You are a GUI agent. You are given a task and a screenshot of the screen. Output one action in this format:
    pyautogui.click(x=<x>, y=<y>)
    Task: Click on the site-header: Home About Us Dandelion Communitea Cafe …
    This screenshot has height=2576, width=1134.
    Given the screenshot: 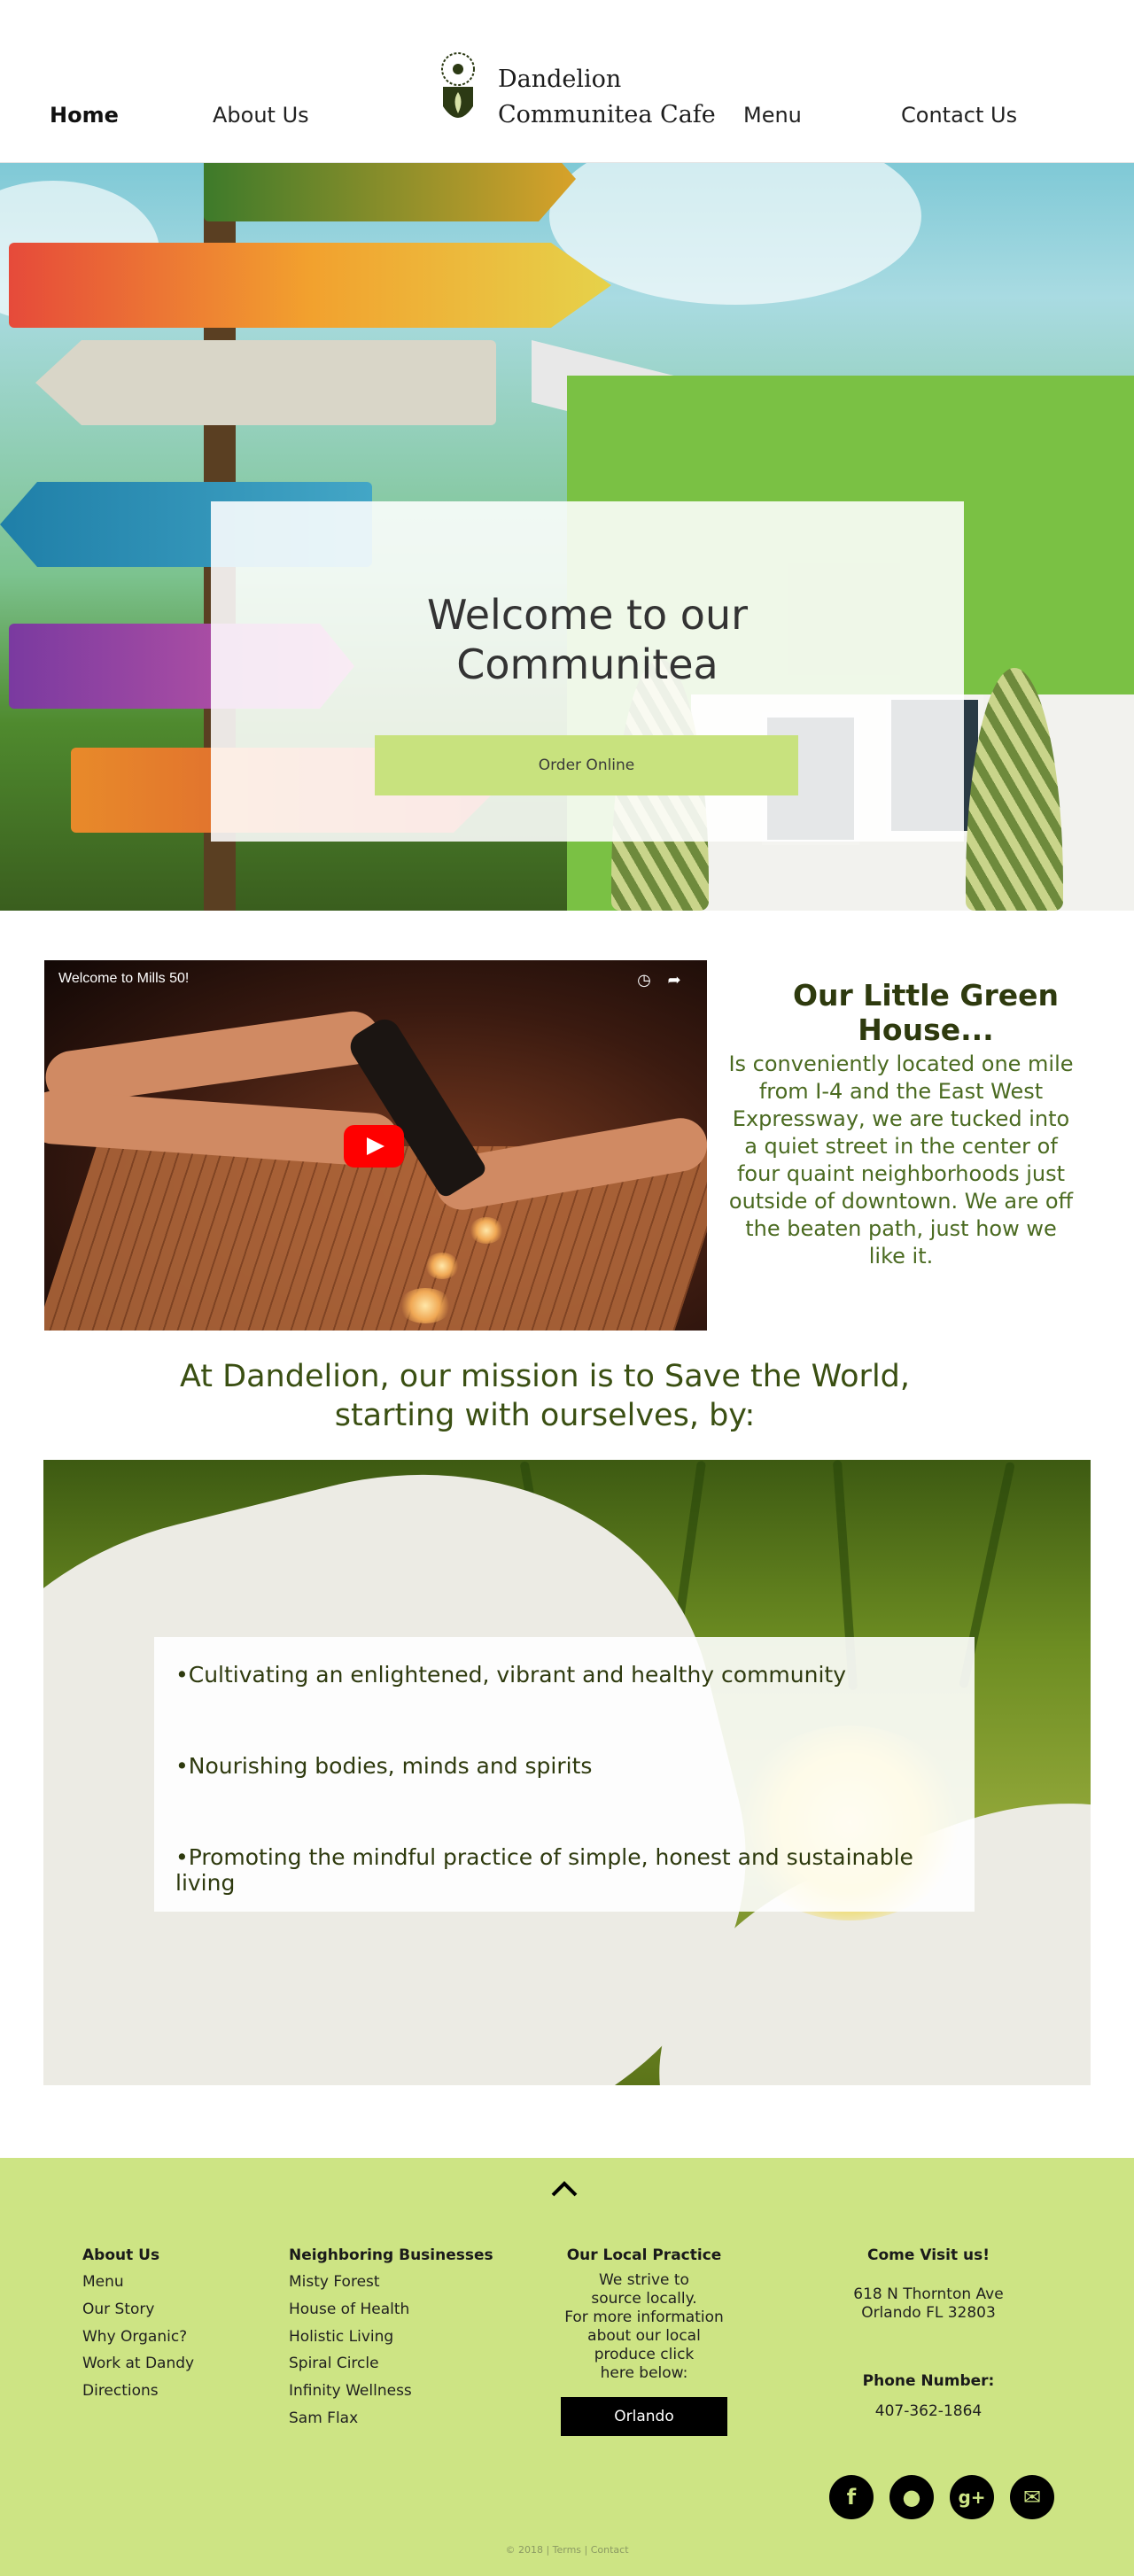 What is the action you would take?
    pyautogui.click(x=567, y=81)
    